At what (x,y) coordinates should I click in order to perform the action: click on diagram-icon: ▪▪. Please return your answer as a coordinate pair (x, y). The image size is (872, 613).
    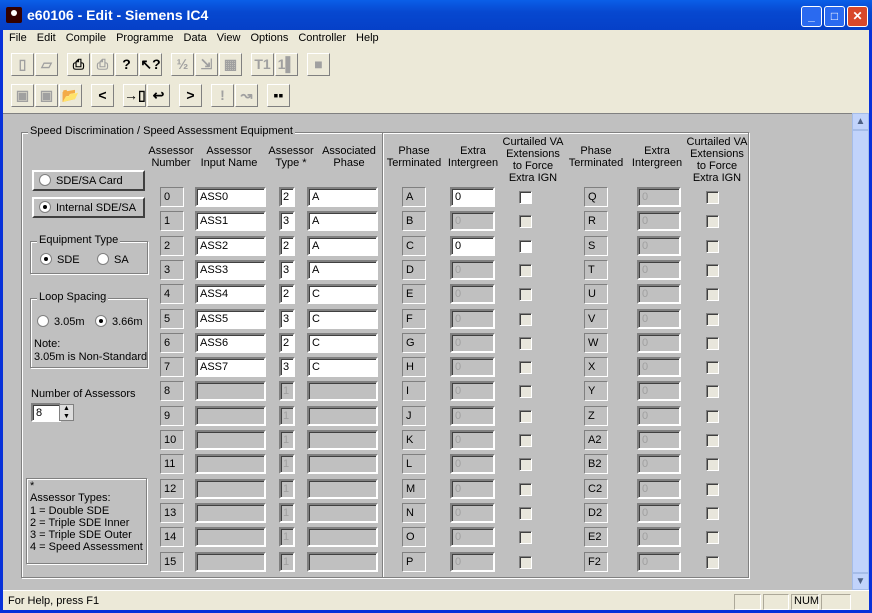
    Looking at the image, I should click on (278, 95).